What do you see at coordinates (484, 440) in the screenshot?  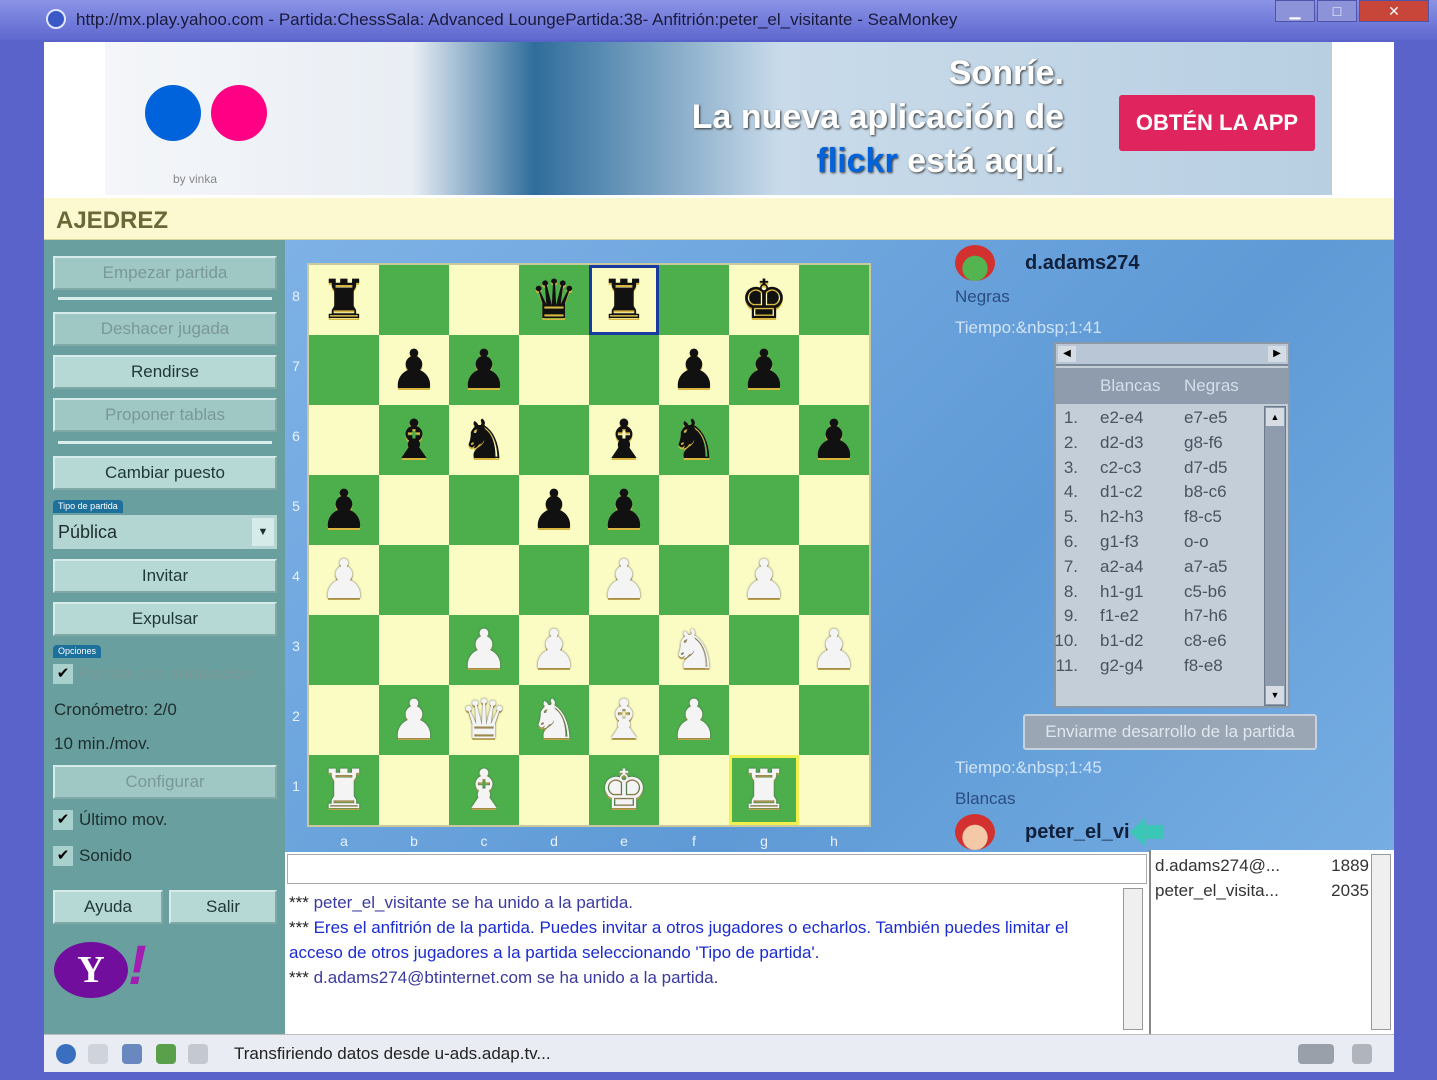 I see `square-c6: ♞` at bounding box center [484, 440].